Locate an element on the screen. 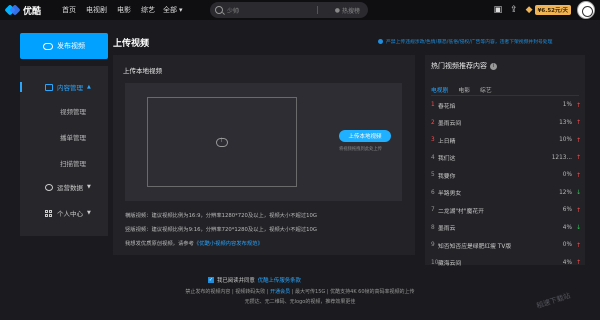 The image size is (600, 320). nav-variety: 综艺 is located at coordinates (148, 10).